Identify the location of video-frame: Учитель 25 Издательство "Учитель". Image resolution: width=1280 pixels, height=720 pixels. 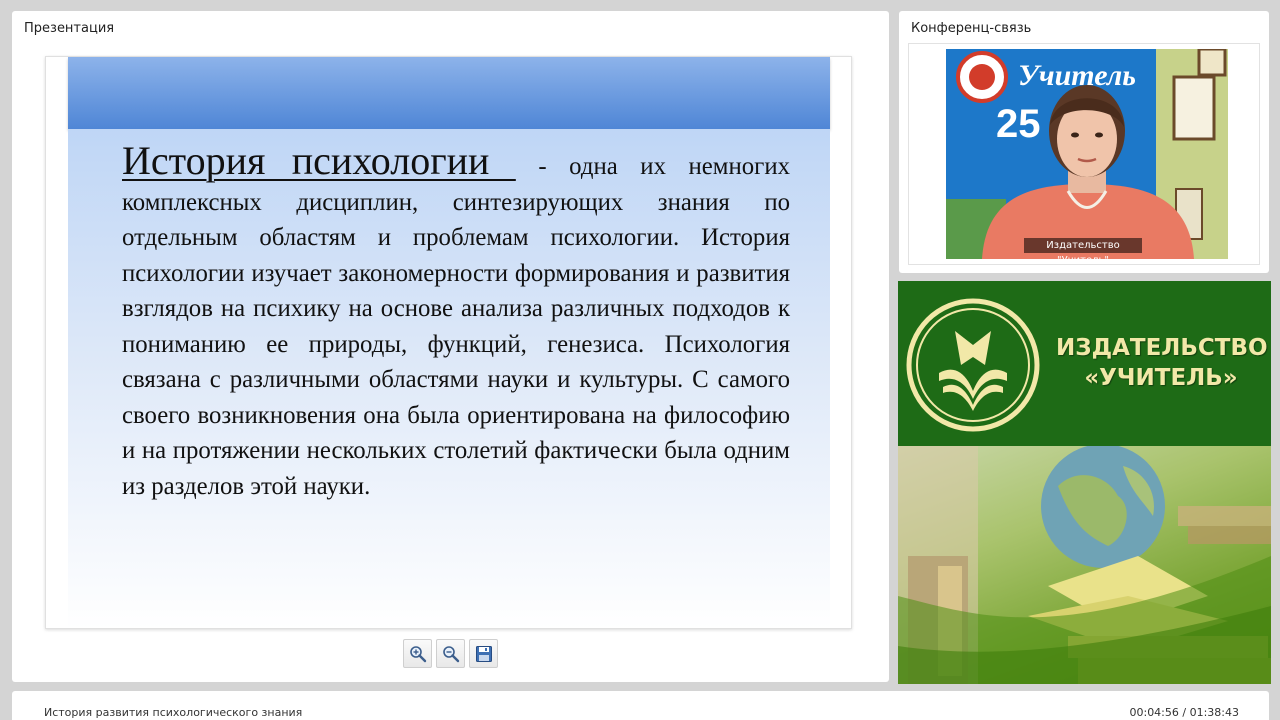
(1084, 154).